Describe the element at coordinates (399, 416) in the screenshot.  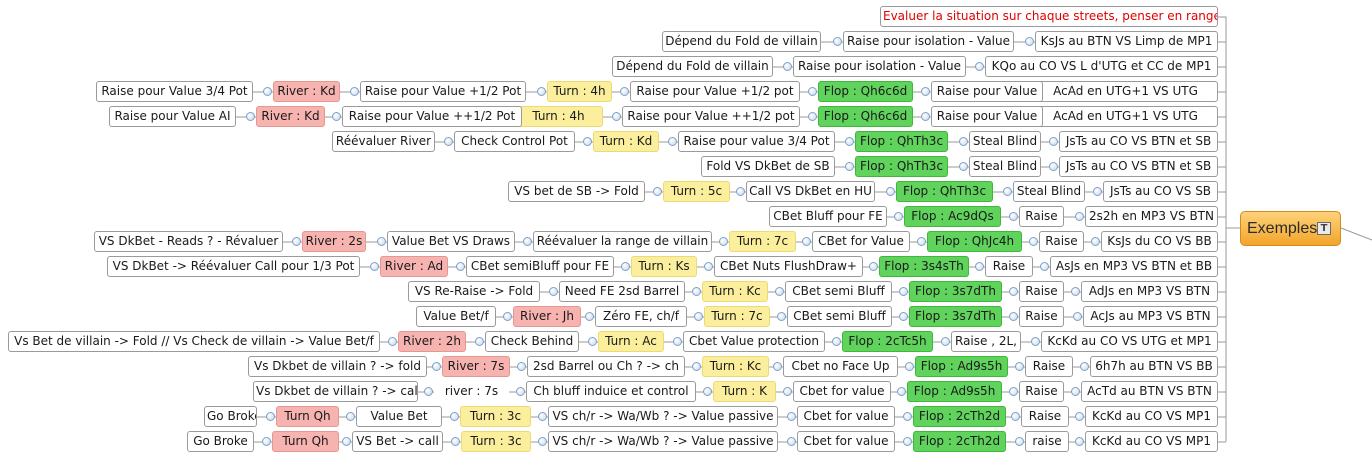
I see `topic-value-bet: Value Bet` at that location.